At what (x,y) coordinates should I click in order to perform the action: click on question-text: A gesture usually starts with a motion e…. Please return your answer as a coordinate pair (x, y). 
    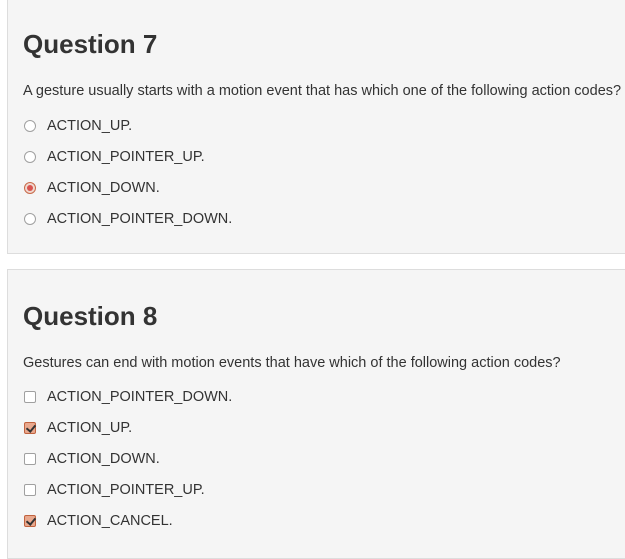
    Looking at the image, I should click on (322, 91).